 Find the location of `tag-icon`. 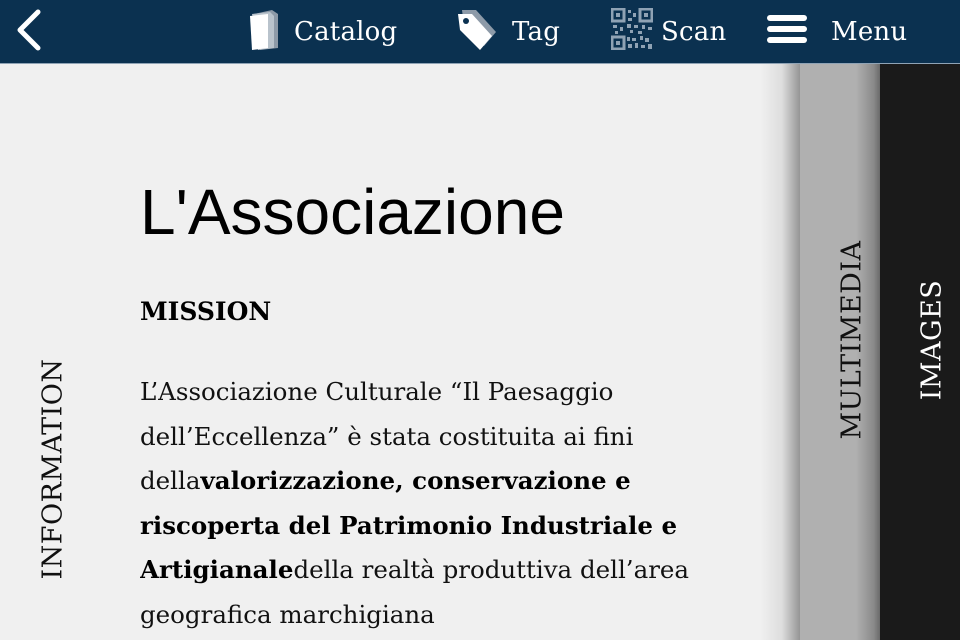

tag-icon is located at coordinates (477, 32).